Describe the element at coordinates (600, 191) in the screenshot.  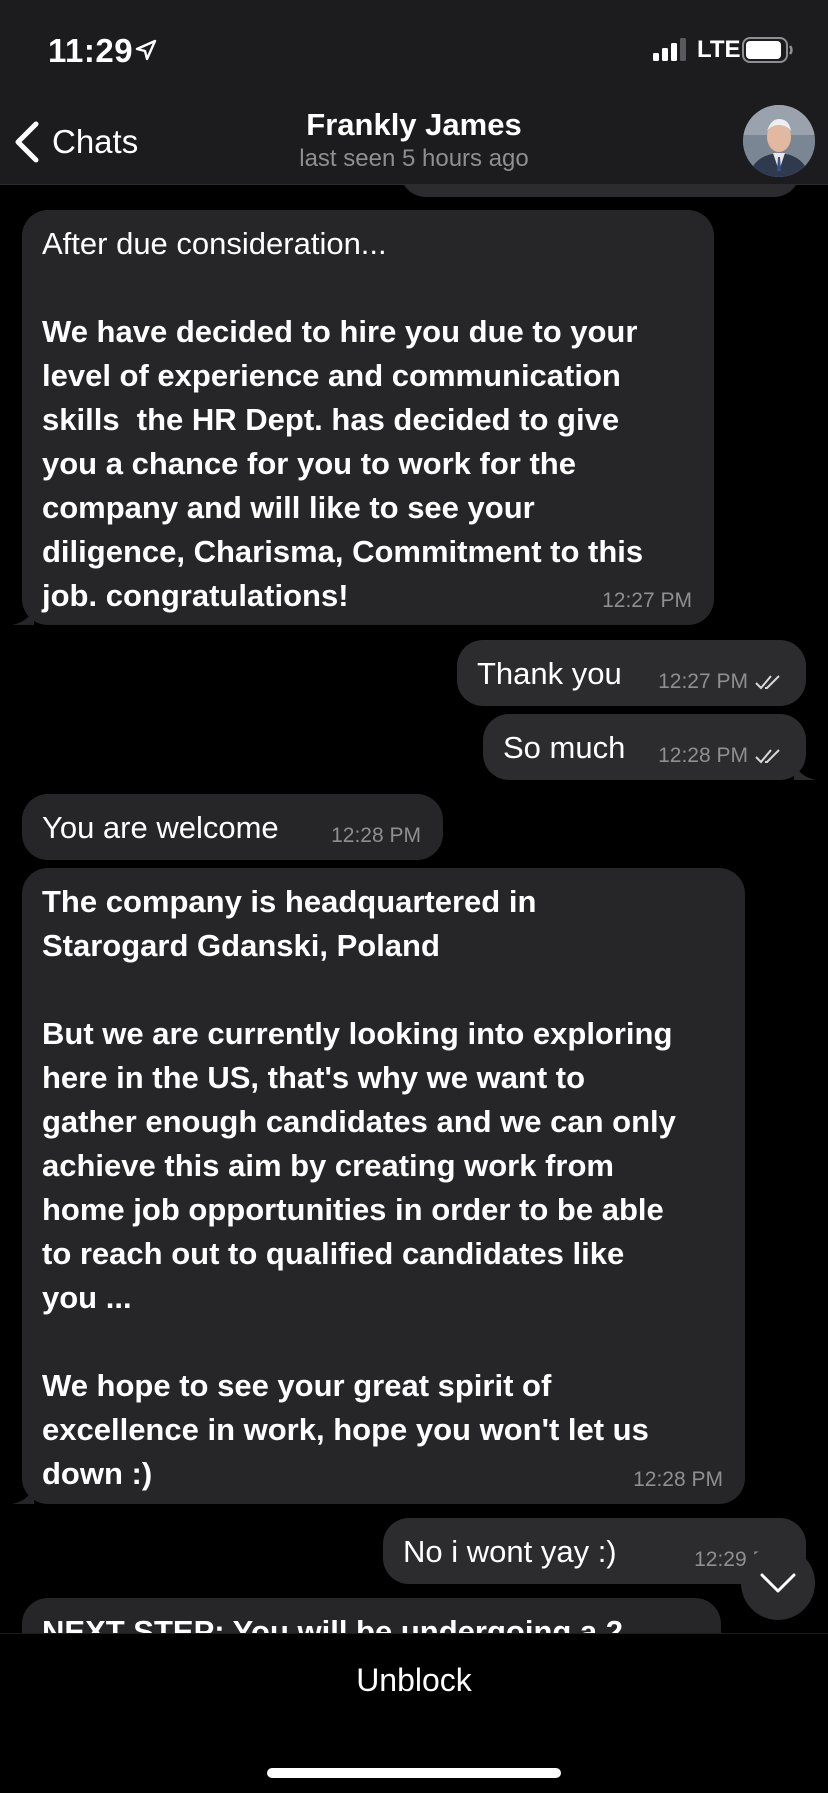
I see `previous-outgoing-bubble` at that location.